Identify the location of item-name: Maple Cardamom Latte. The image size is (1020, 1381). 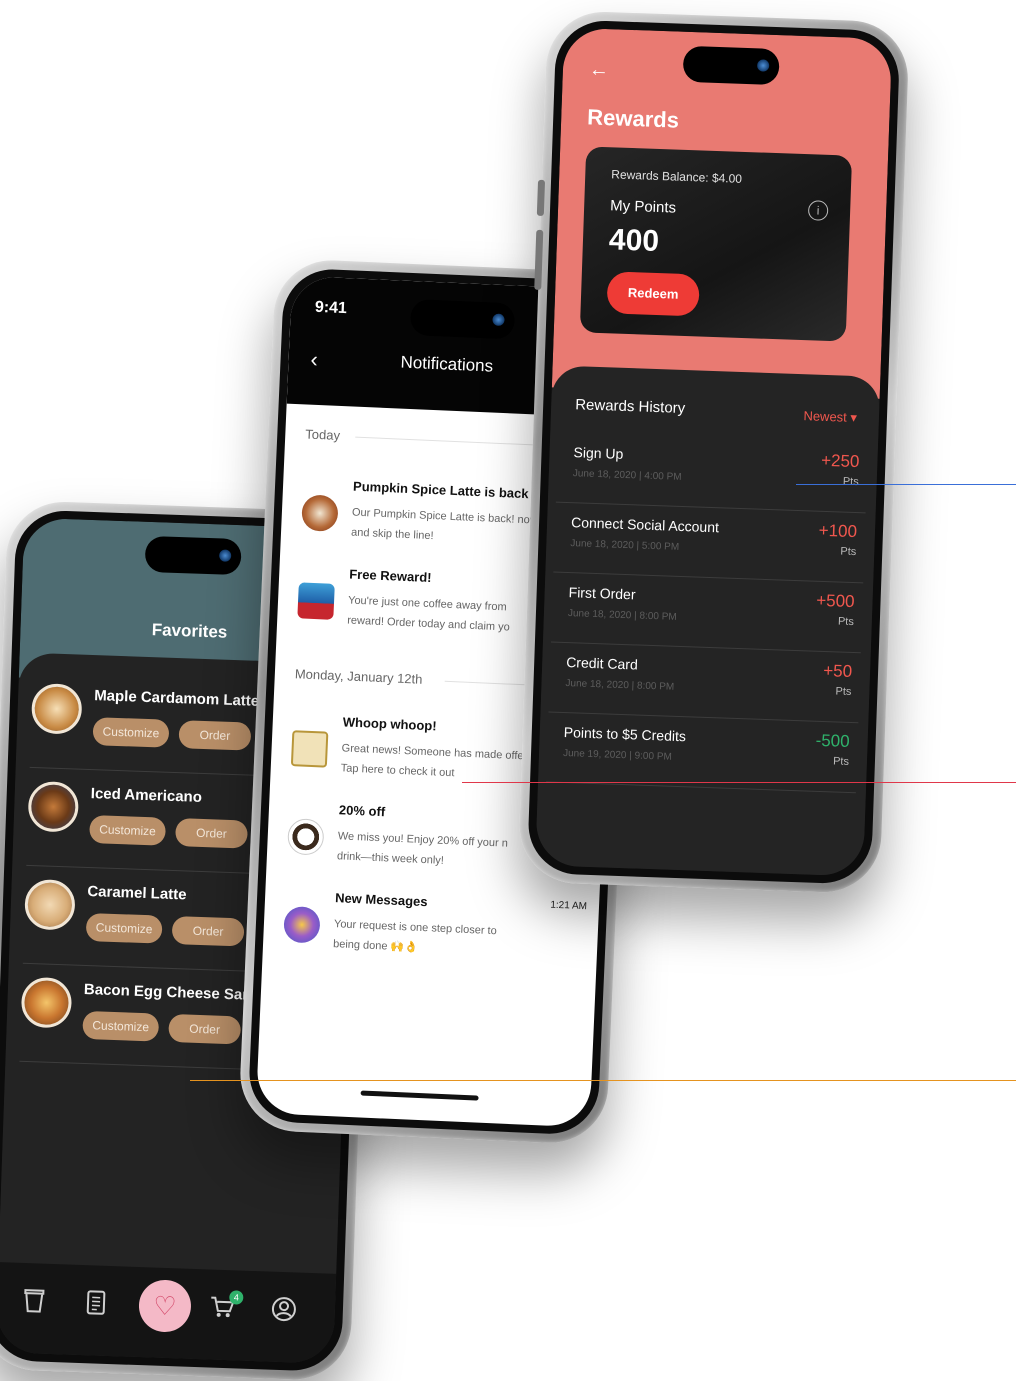
(176, 698).